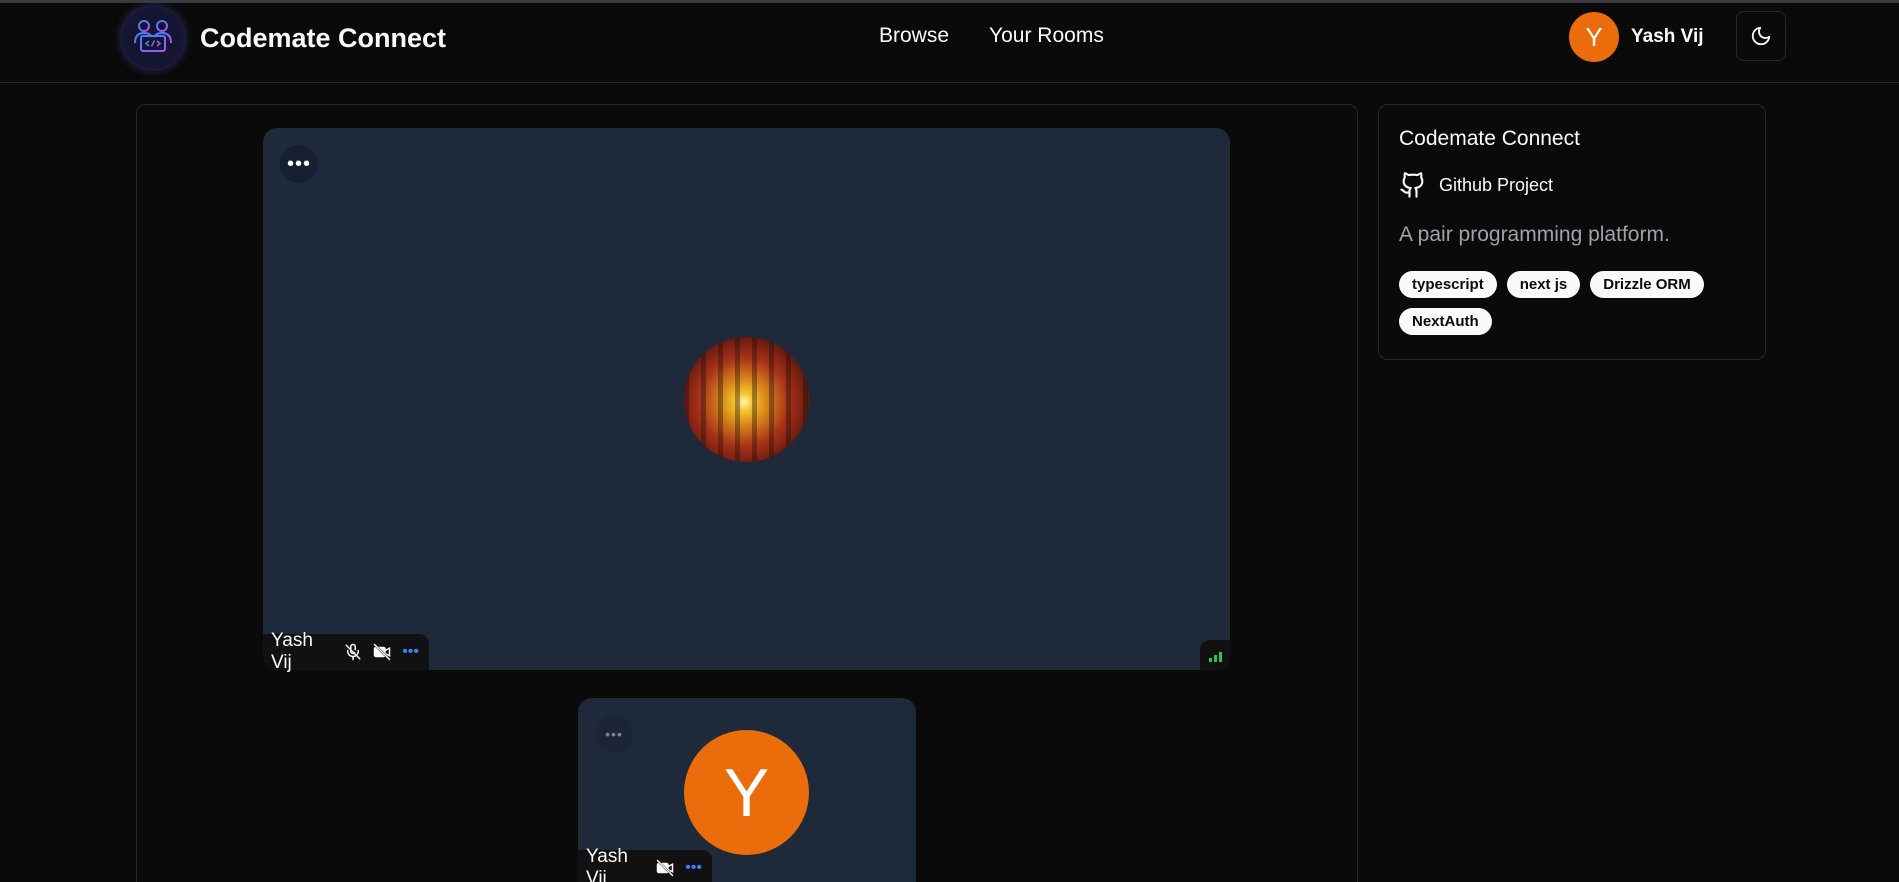  I want to click on brand-link: Codemate Connect, so click(284, 38).